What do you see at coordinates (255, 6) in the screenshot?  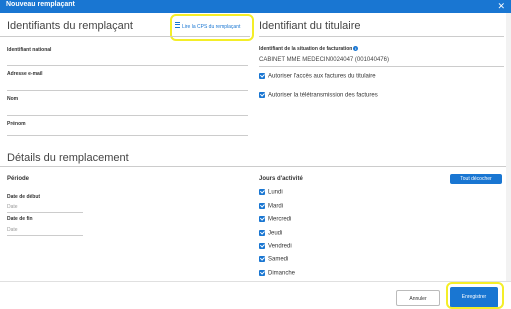 I see `dialog-titlebar: Nouveau remplaçant ✕` at bounding box center [255, 6].